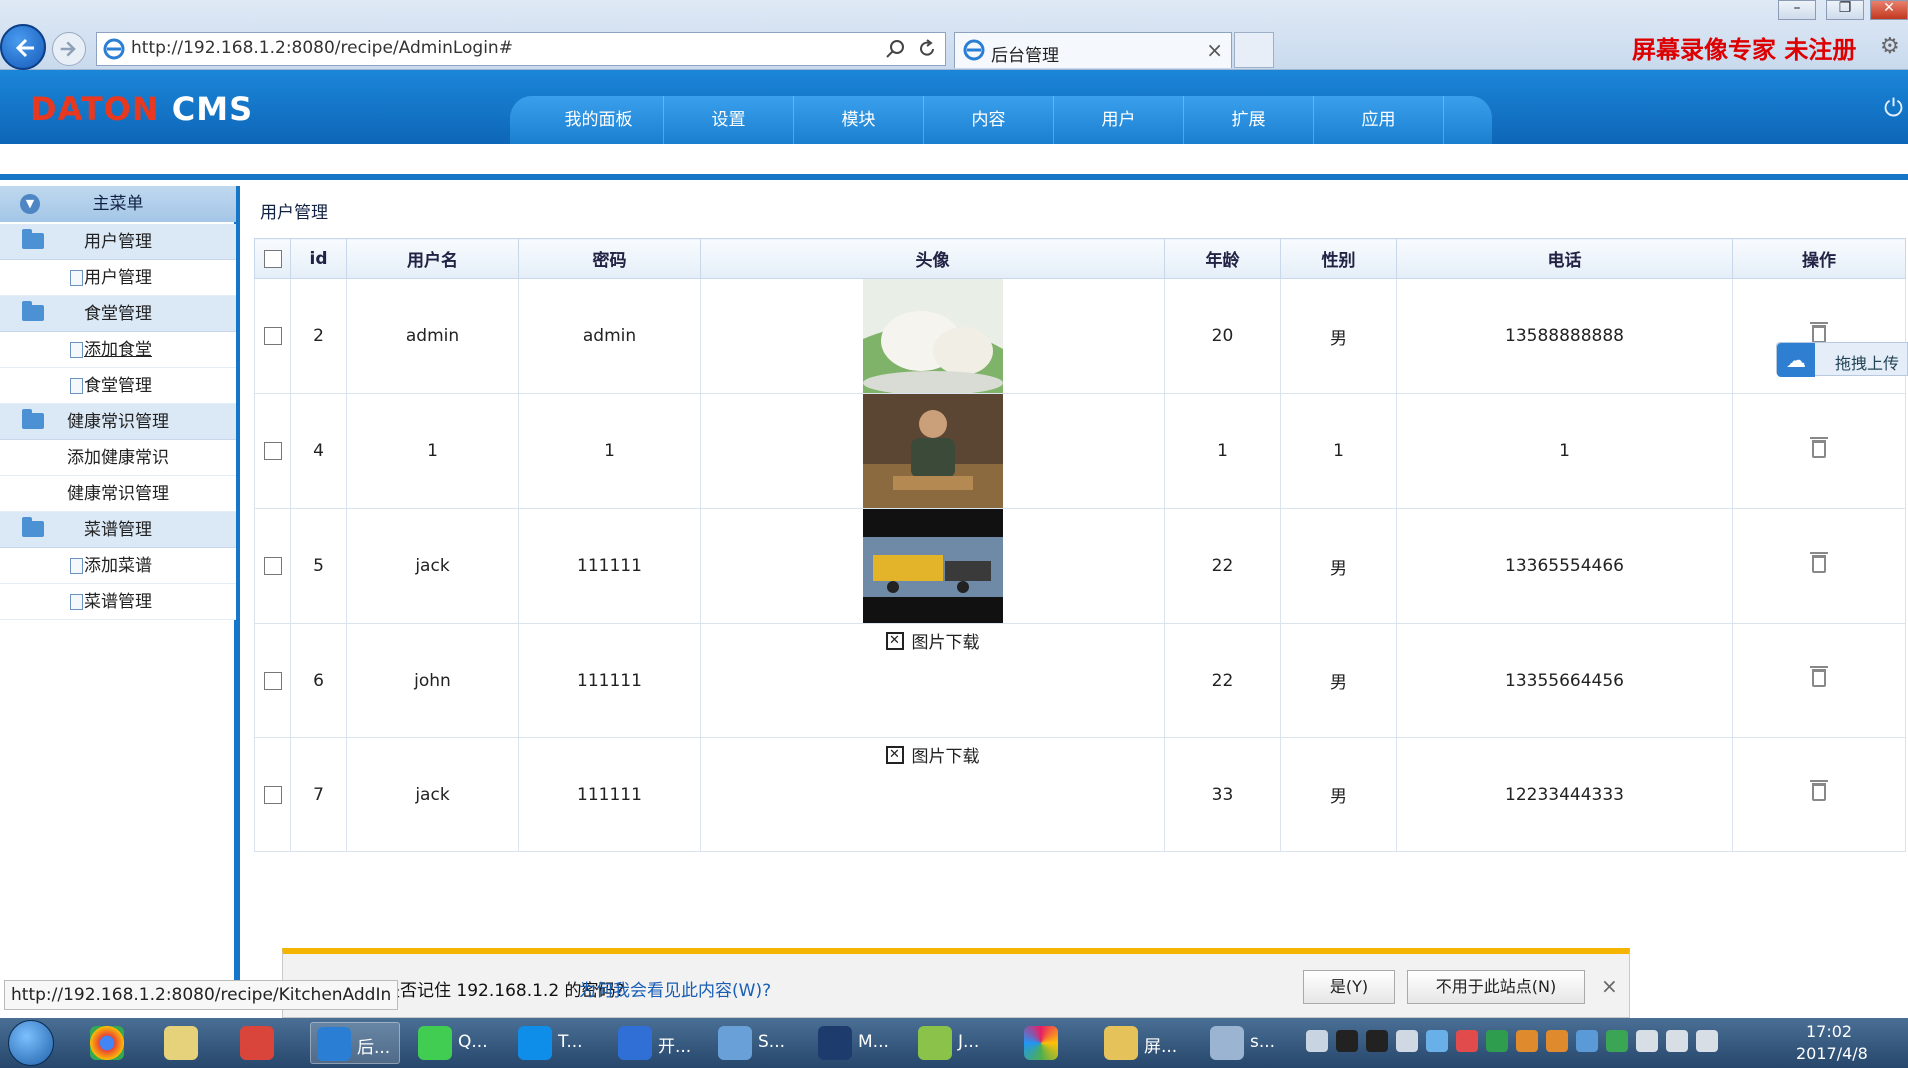  Describe the element at coordinates (895, 49) in the screenshot. I see `search-icon` at that location.